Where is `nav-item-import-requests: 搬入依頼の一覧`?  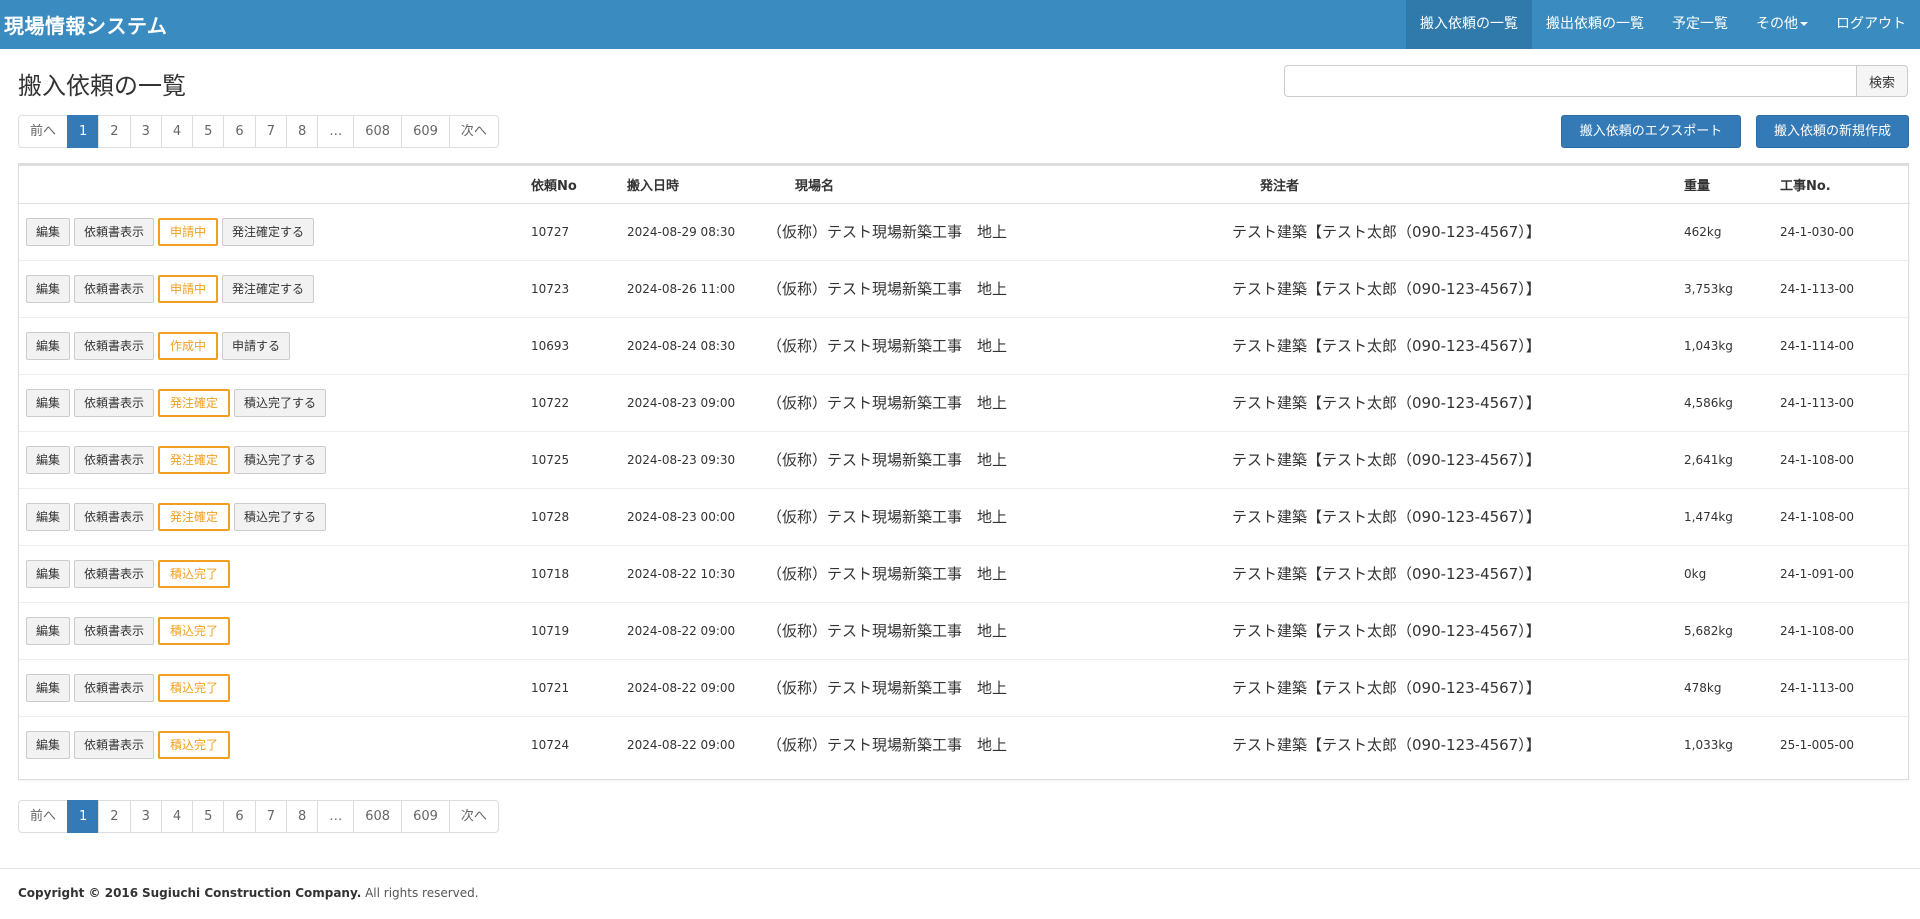 nav-item-import-requests: 搬入依頼の一覧 is located at coordinates (1469, 24).